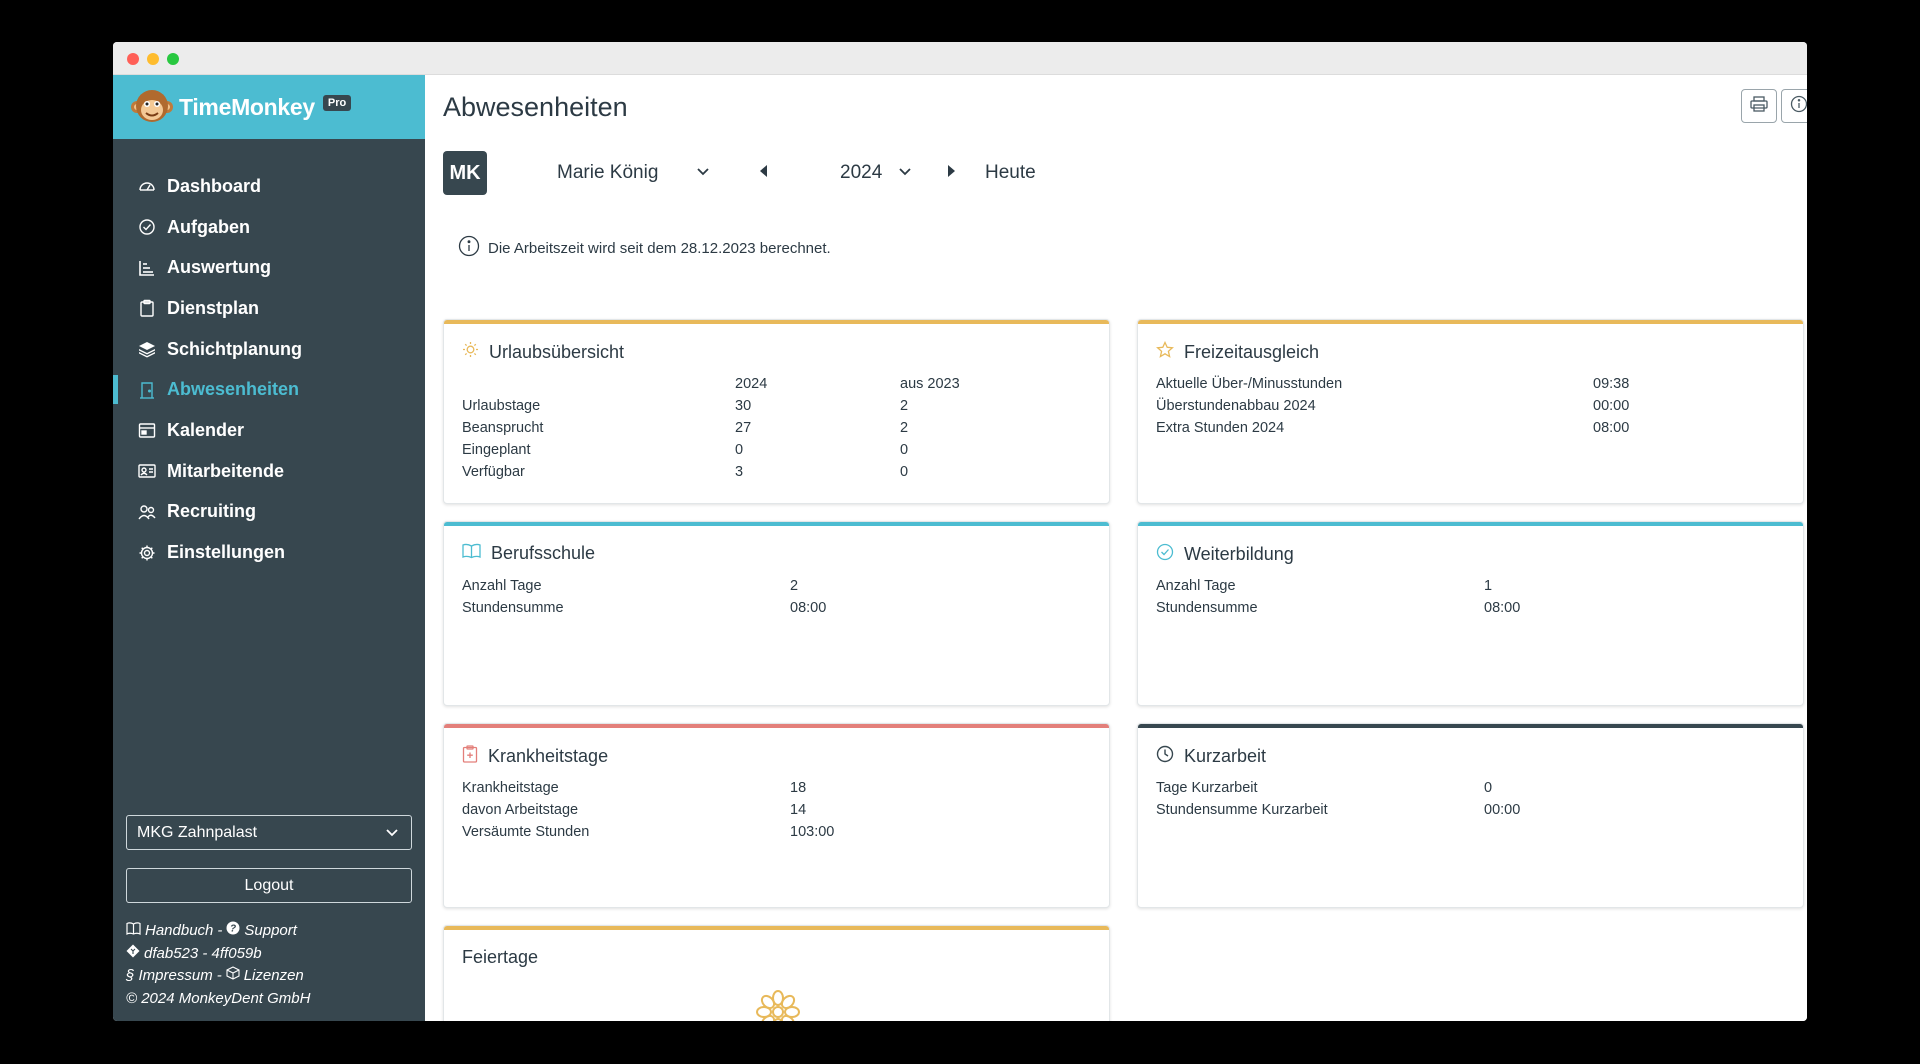 This screenshot has width=1920, height=1064. What do you see at coordinates (233, 976) in the screenshot?
I see `box-icon` at bounding box center [233, 976].